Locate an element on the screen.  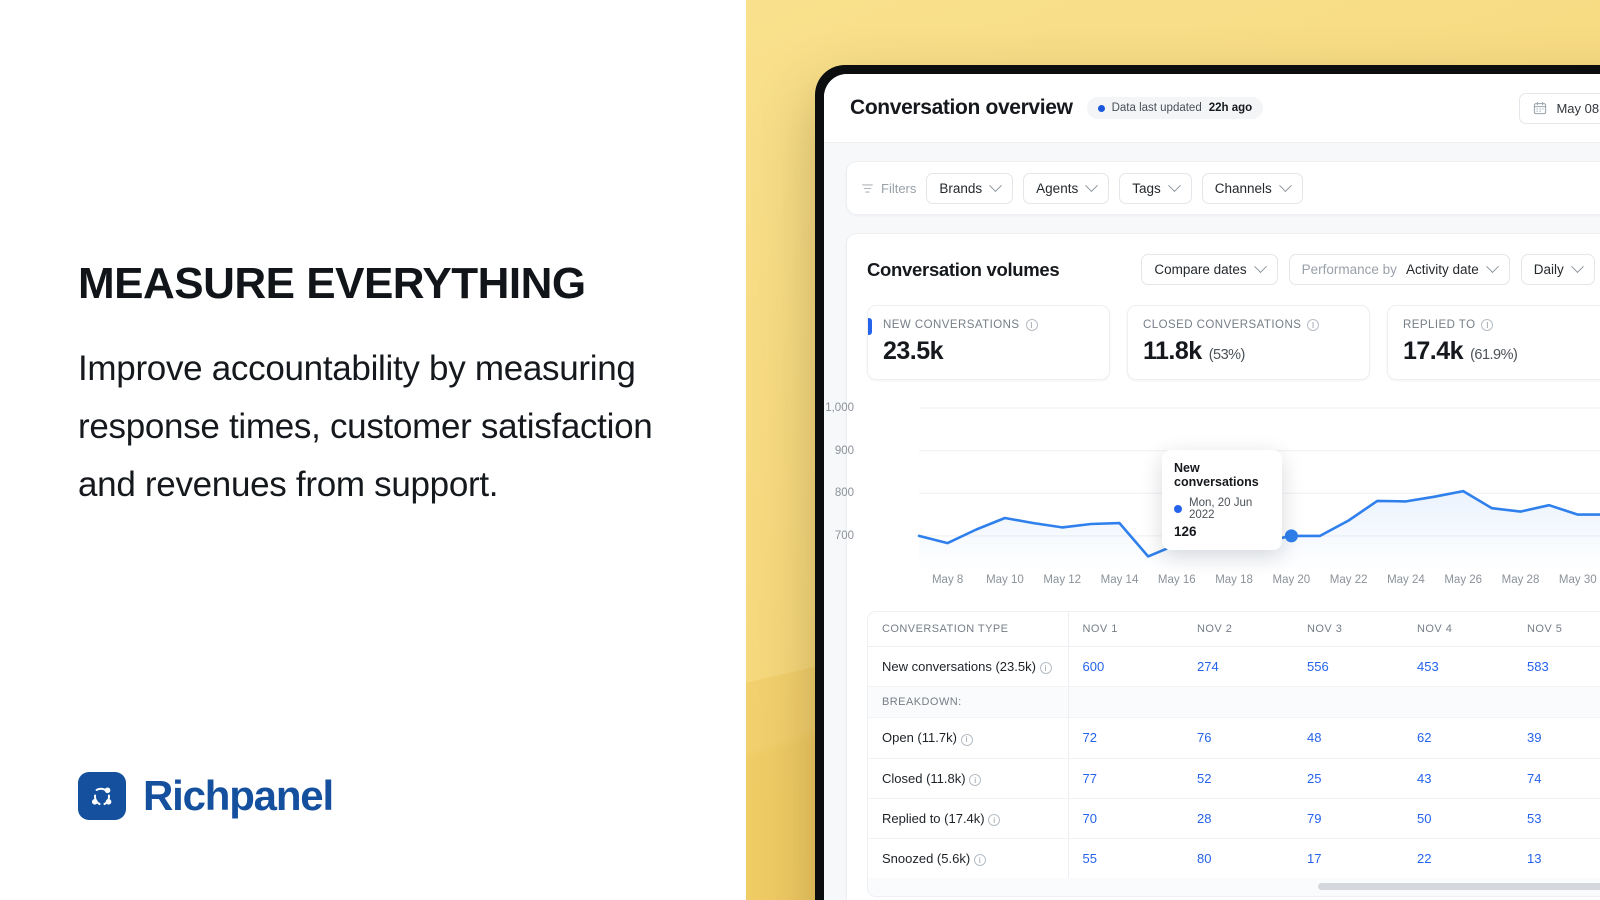
col-nov-4: NOV 4 is located at coordinates (1458, 629).